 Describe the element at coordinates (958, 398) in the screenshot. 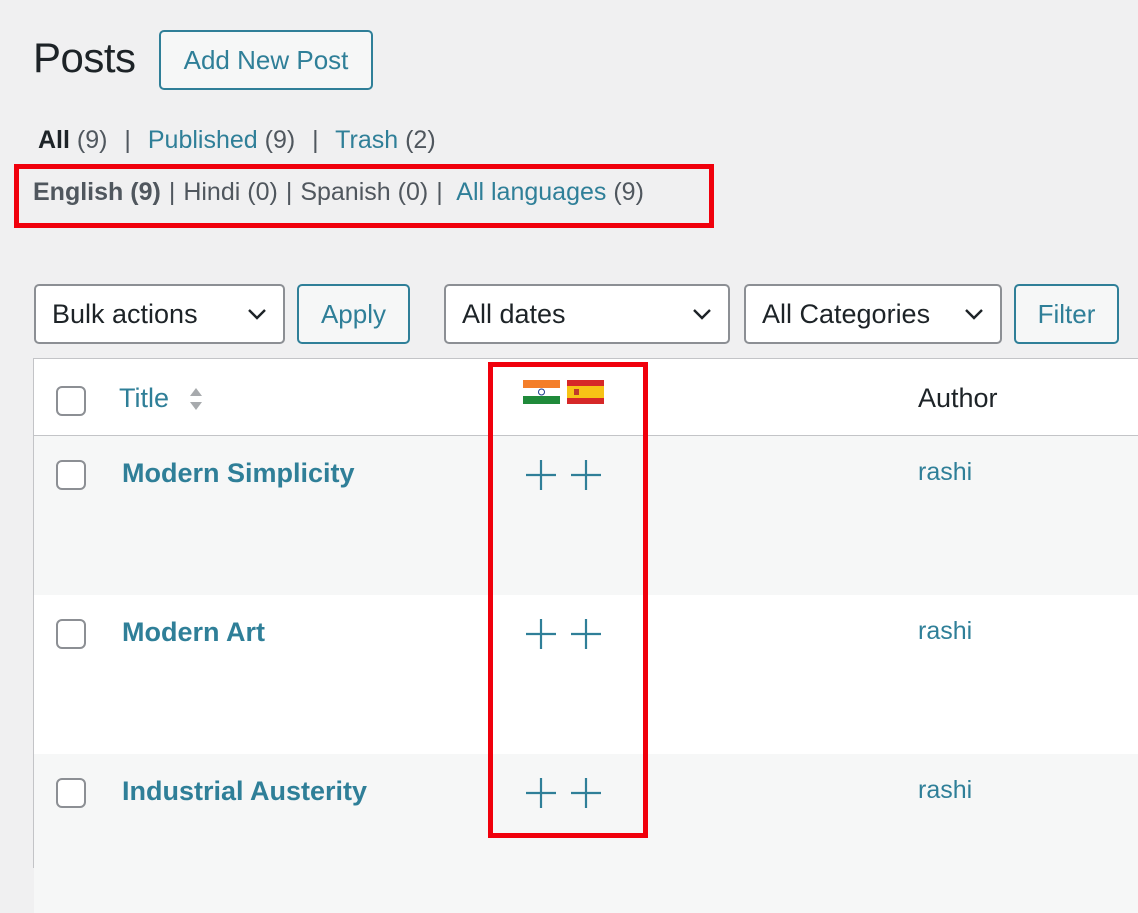

I see `author-column-header: Author` at that location.